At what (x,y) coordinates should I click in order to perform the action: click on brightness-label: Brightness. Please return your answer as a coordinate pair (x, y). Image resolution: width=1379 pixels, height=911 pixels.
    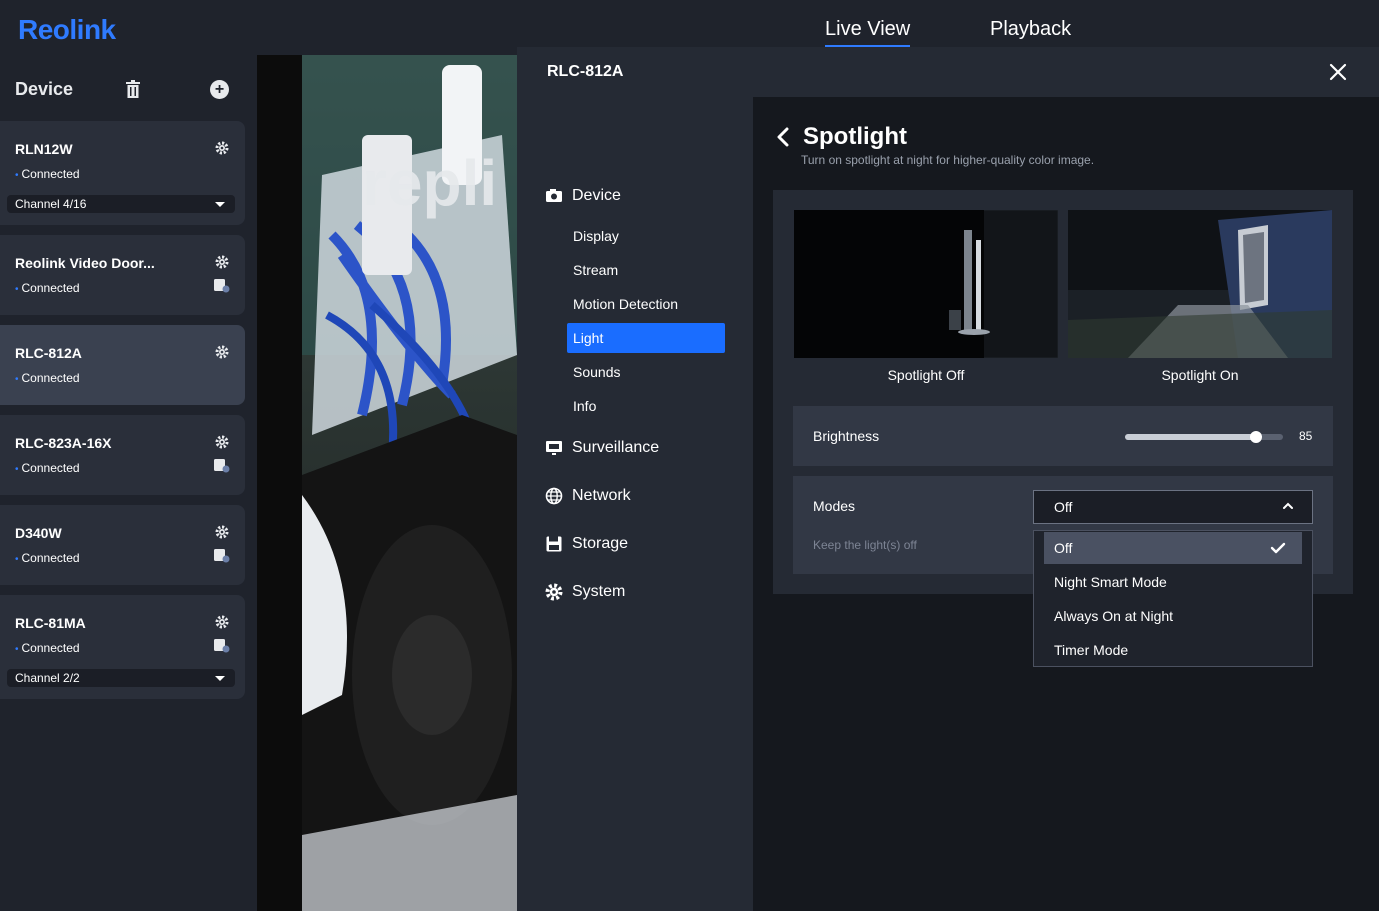
    Looking at the image, I should click on (846, 436).